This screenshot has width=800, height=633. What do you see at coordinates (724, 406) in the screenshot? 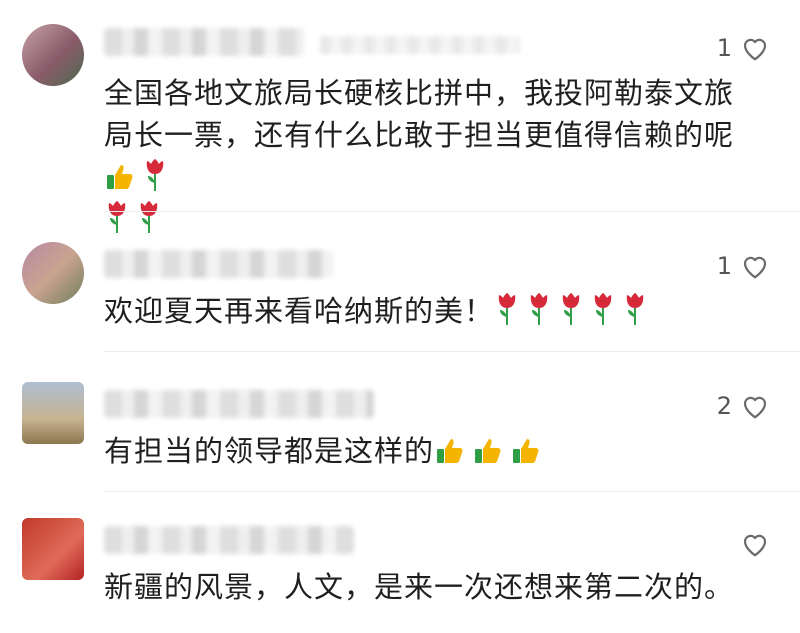
I see `like-count: 2` at bounding box center [724, 406].